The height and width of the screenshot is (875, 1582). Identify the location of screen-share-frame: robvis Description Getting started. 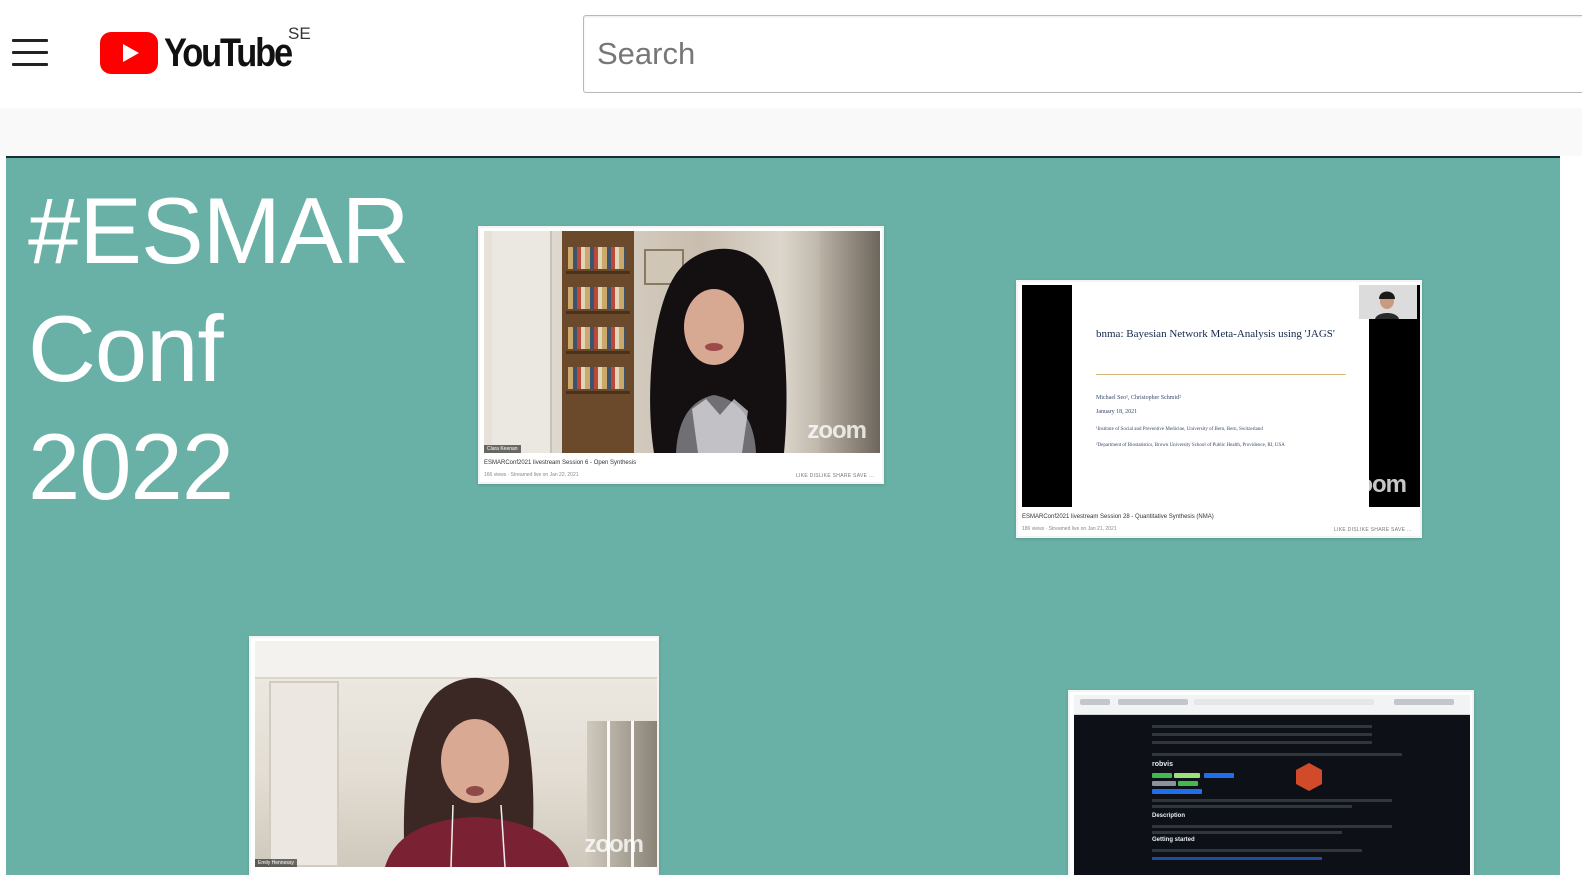
(1272, 785).